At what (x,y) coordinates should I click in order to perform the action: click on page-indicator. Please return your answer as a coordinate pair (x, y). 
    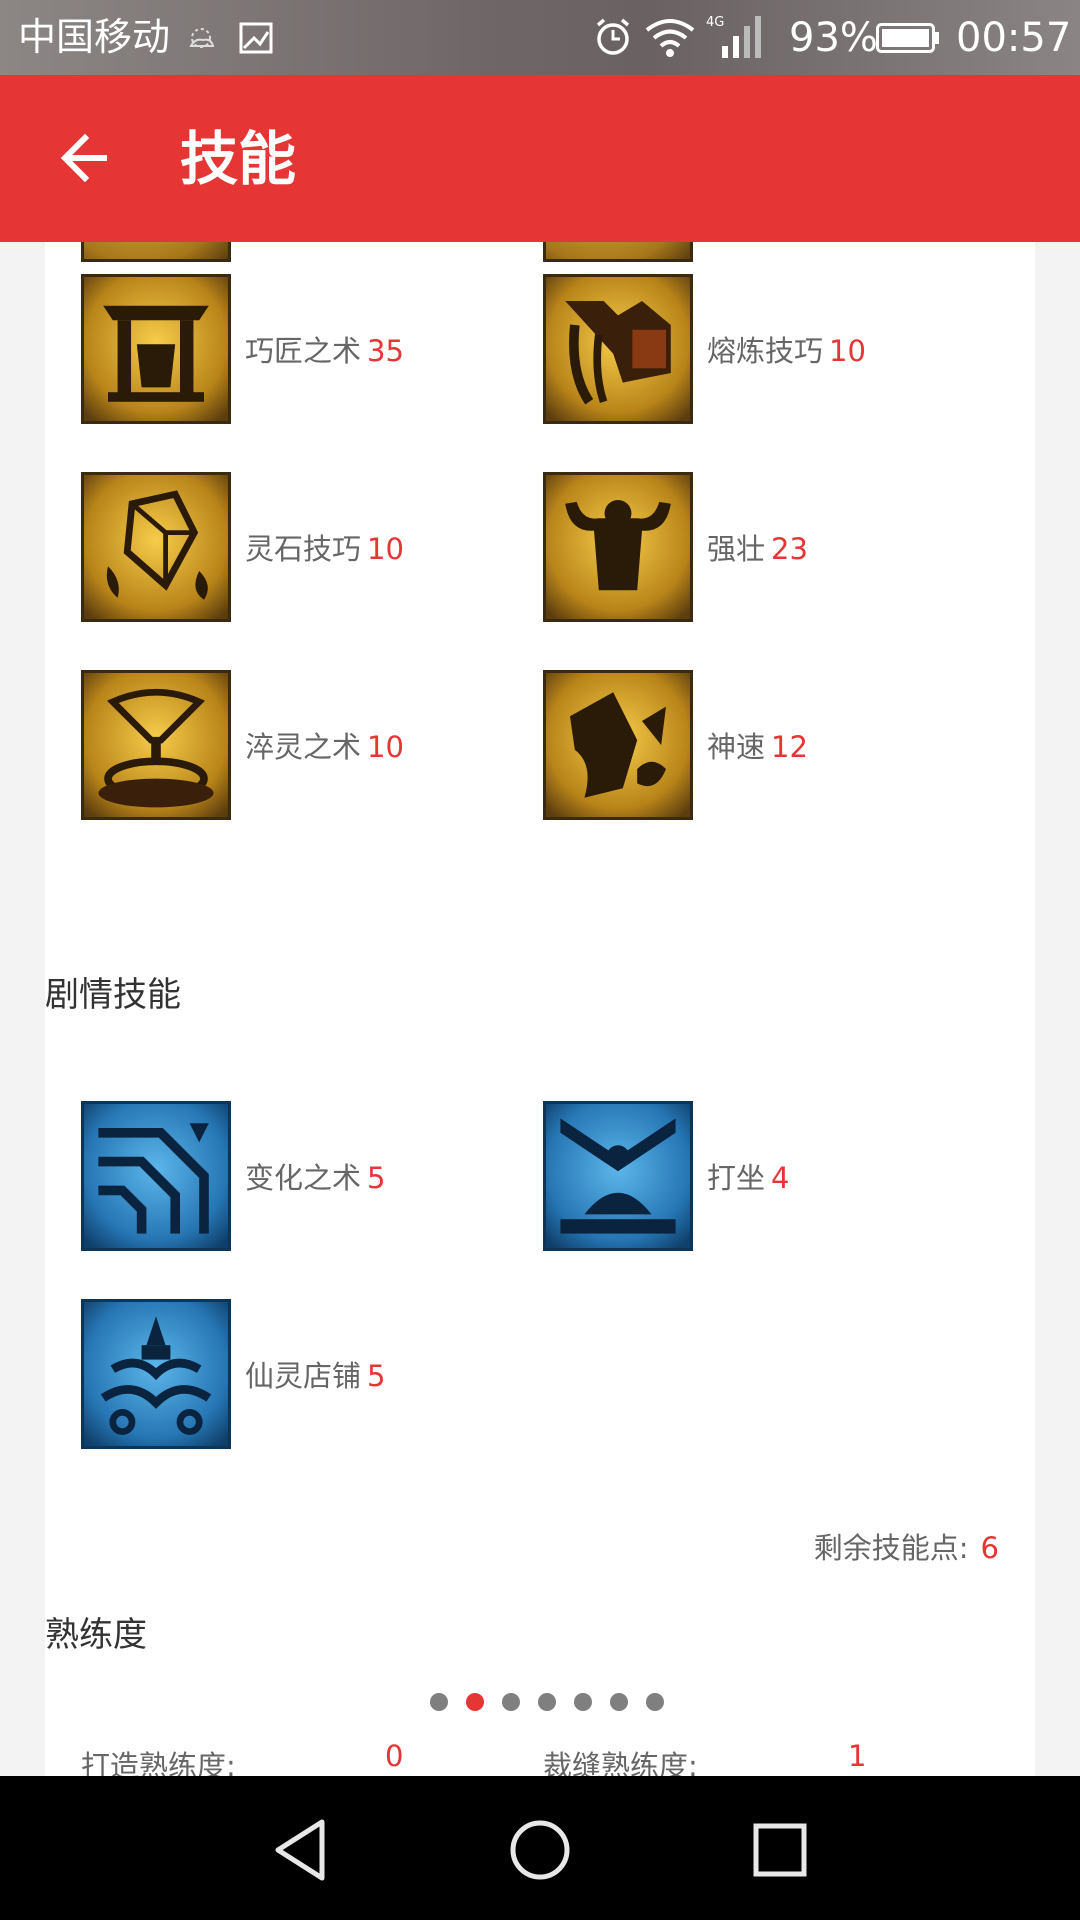
    Looking at the image, I should click on (547, 1702).